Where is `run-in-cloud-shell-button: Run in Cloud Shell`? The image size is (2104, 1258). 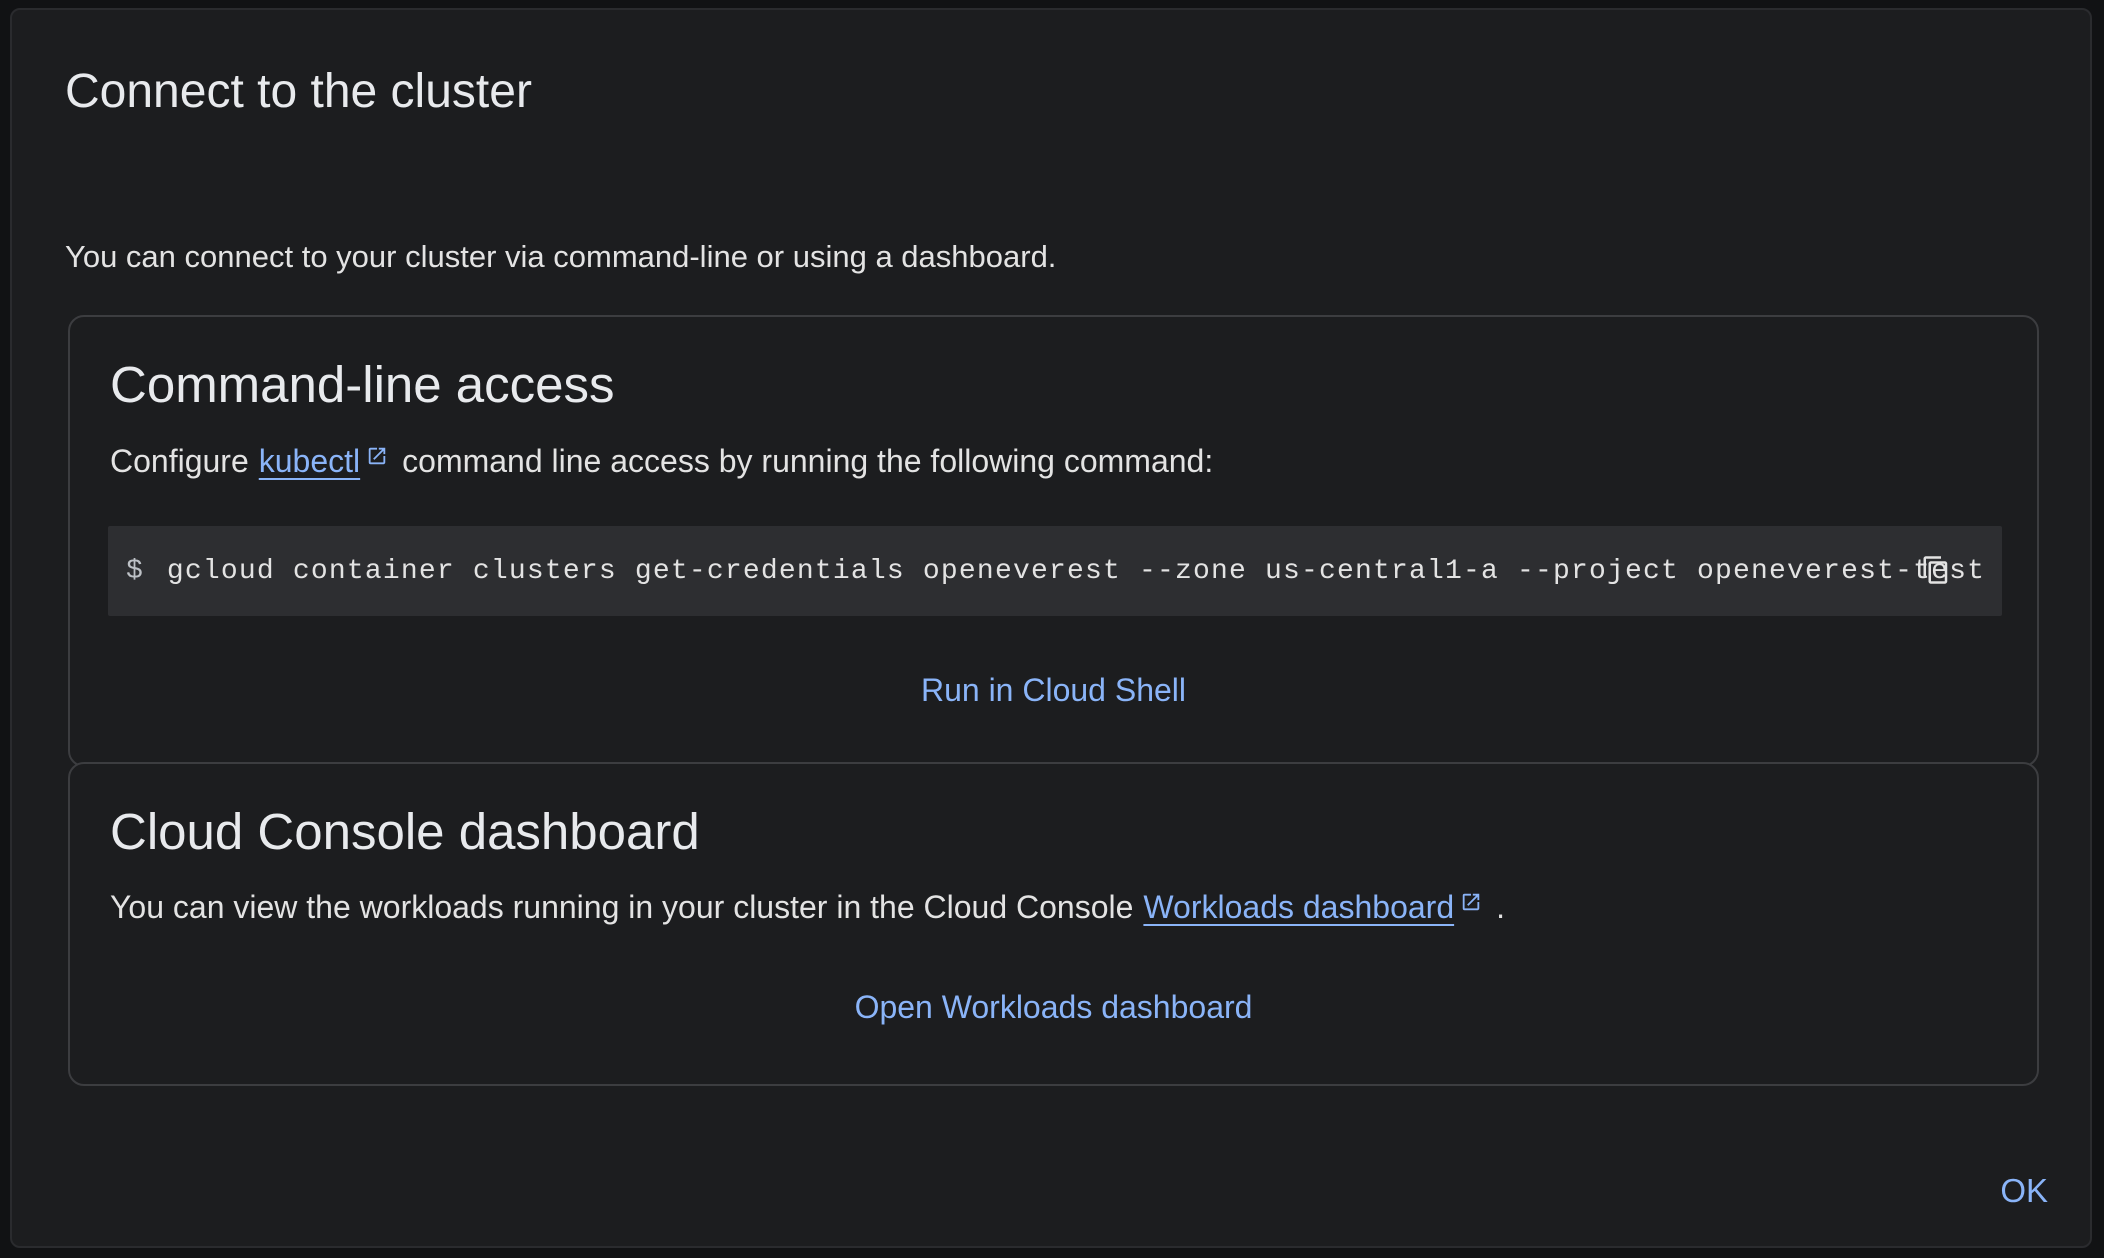
run-in-cloud-shell-button: Run in Cloud Shell is located at coordinates (1053, 690).